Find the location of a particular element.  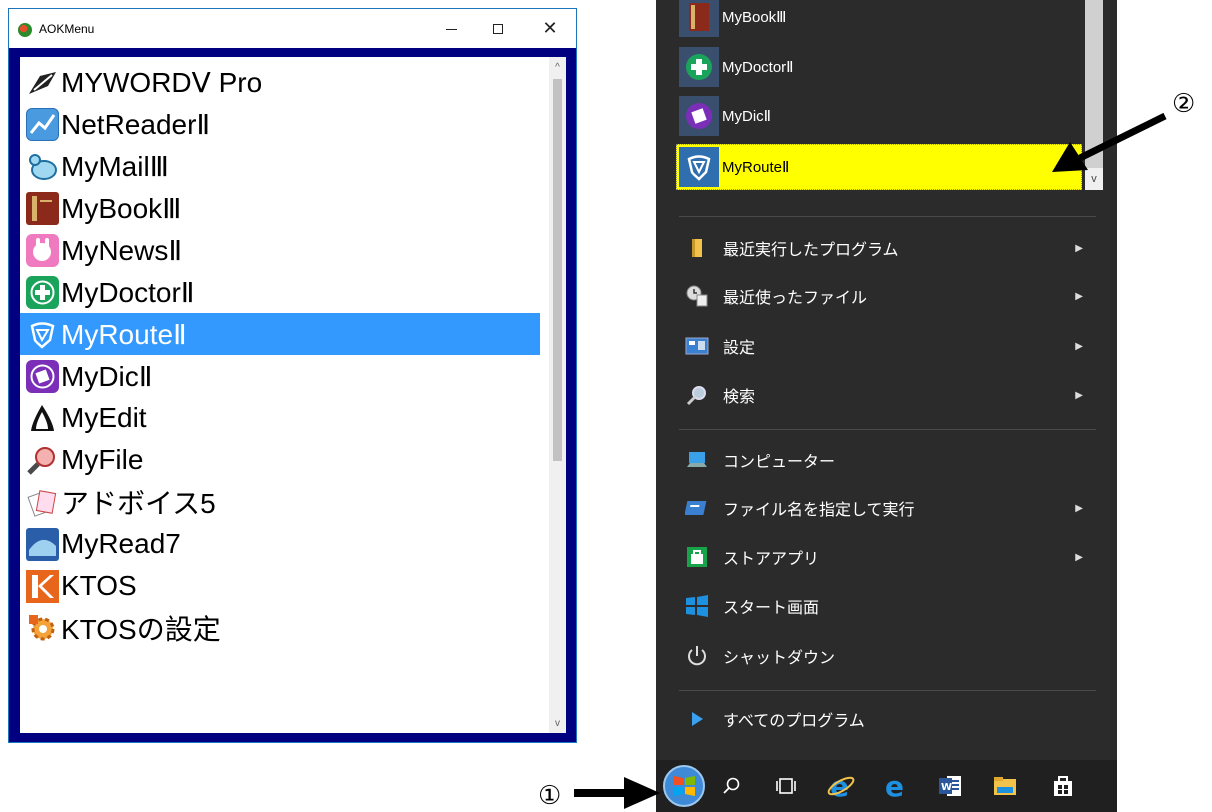

menu-all-programs: すべてのプログラム is located at coordinates (883, 719).